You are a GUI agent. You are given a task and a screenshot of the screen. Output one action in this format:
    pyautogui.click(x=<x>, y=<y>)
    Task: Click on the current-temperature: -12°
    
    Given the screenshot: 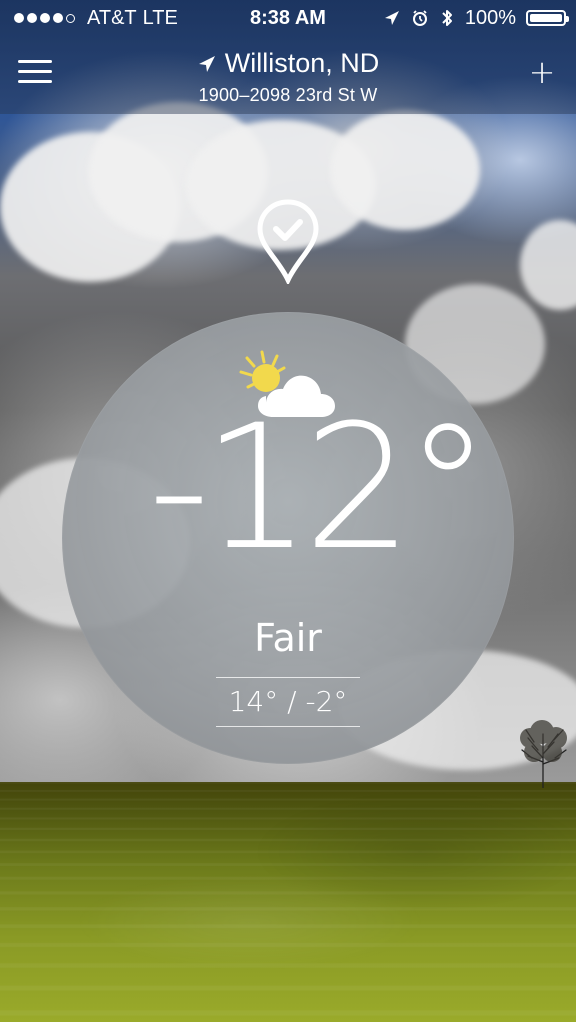 What is the action you would take?
    pyautogui.click(x=319, y=487)
    